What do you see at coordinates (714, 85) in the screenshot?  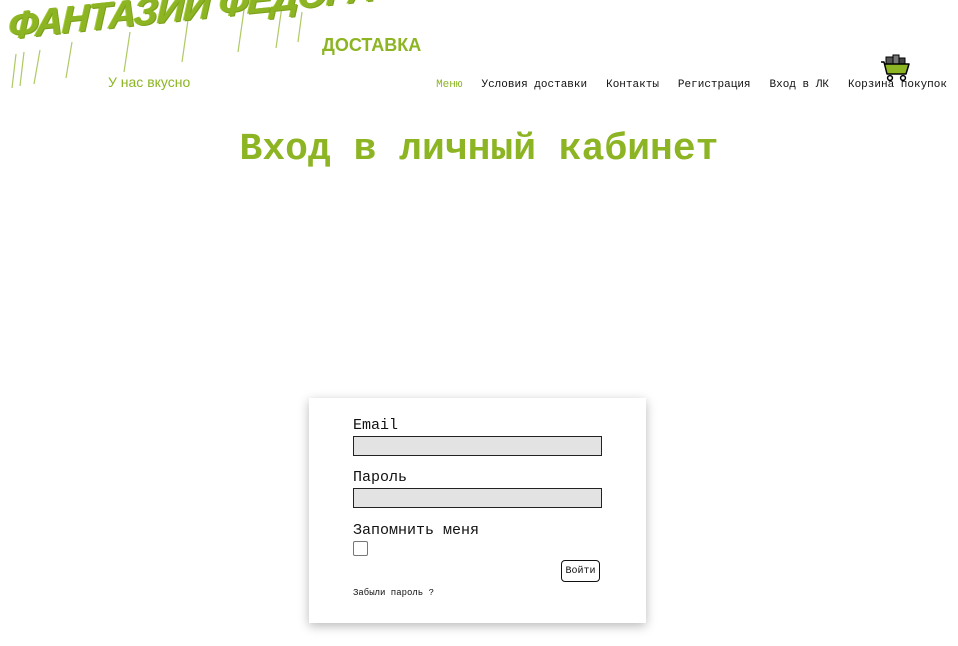 I see `nav-item-registration: Регистрация` at bounding box center [714, 85].